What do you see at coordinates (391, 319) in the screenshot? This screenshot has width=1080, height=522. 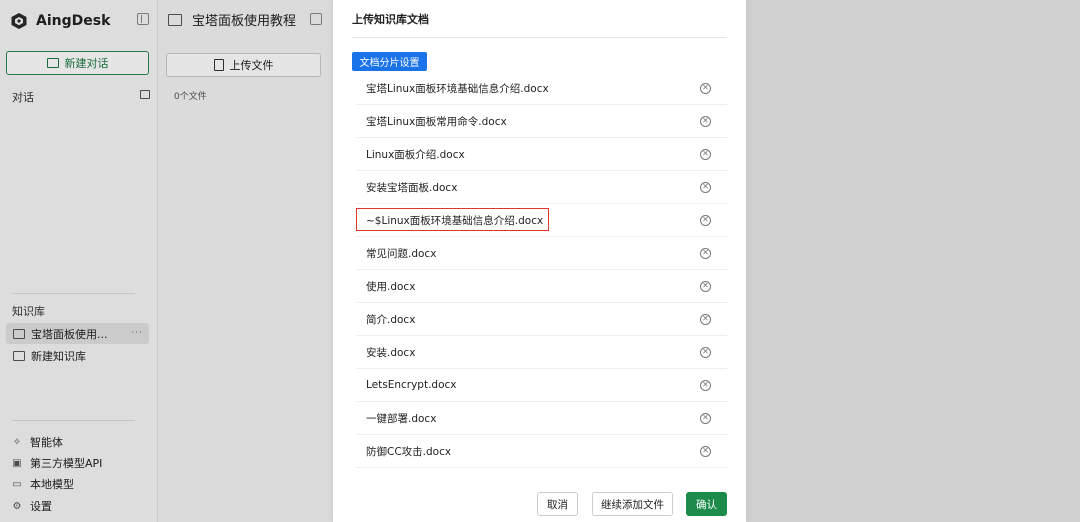 I see `file-name: 简介.docx` at bounding box center [391, 319].